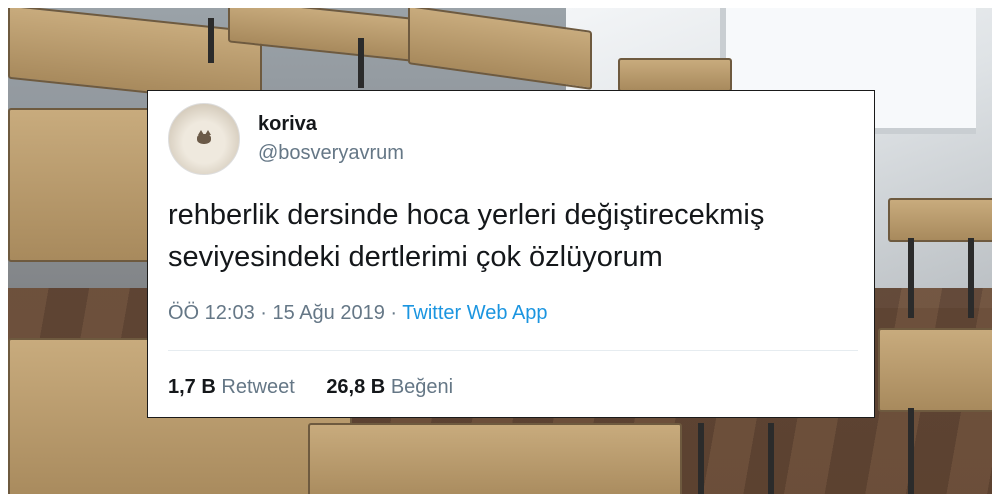 The width and height of the screenshot is (996, 498). I want to click on like-stat: 26,8 B Beğeni, so click(389, 387).